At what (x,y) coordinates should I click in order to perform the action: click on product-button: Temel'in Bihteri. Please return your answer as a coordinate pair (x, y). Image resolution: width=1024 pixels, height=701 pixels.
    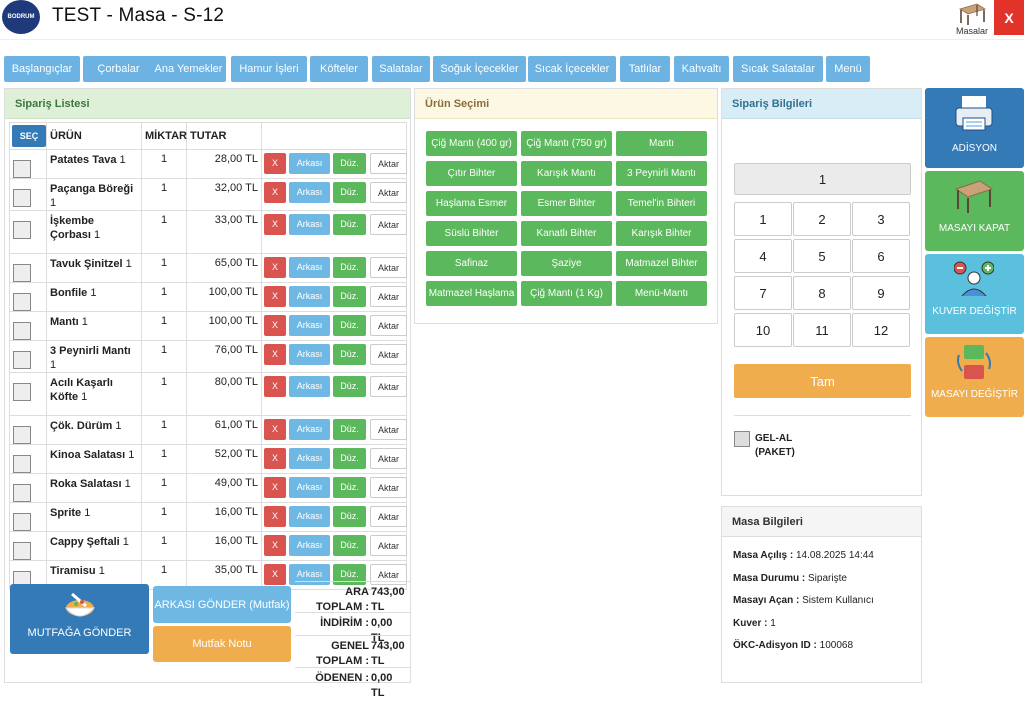
    Looking at the image, I should click on (661, 203).